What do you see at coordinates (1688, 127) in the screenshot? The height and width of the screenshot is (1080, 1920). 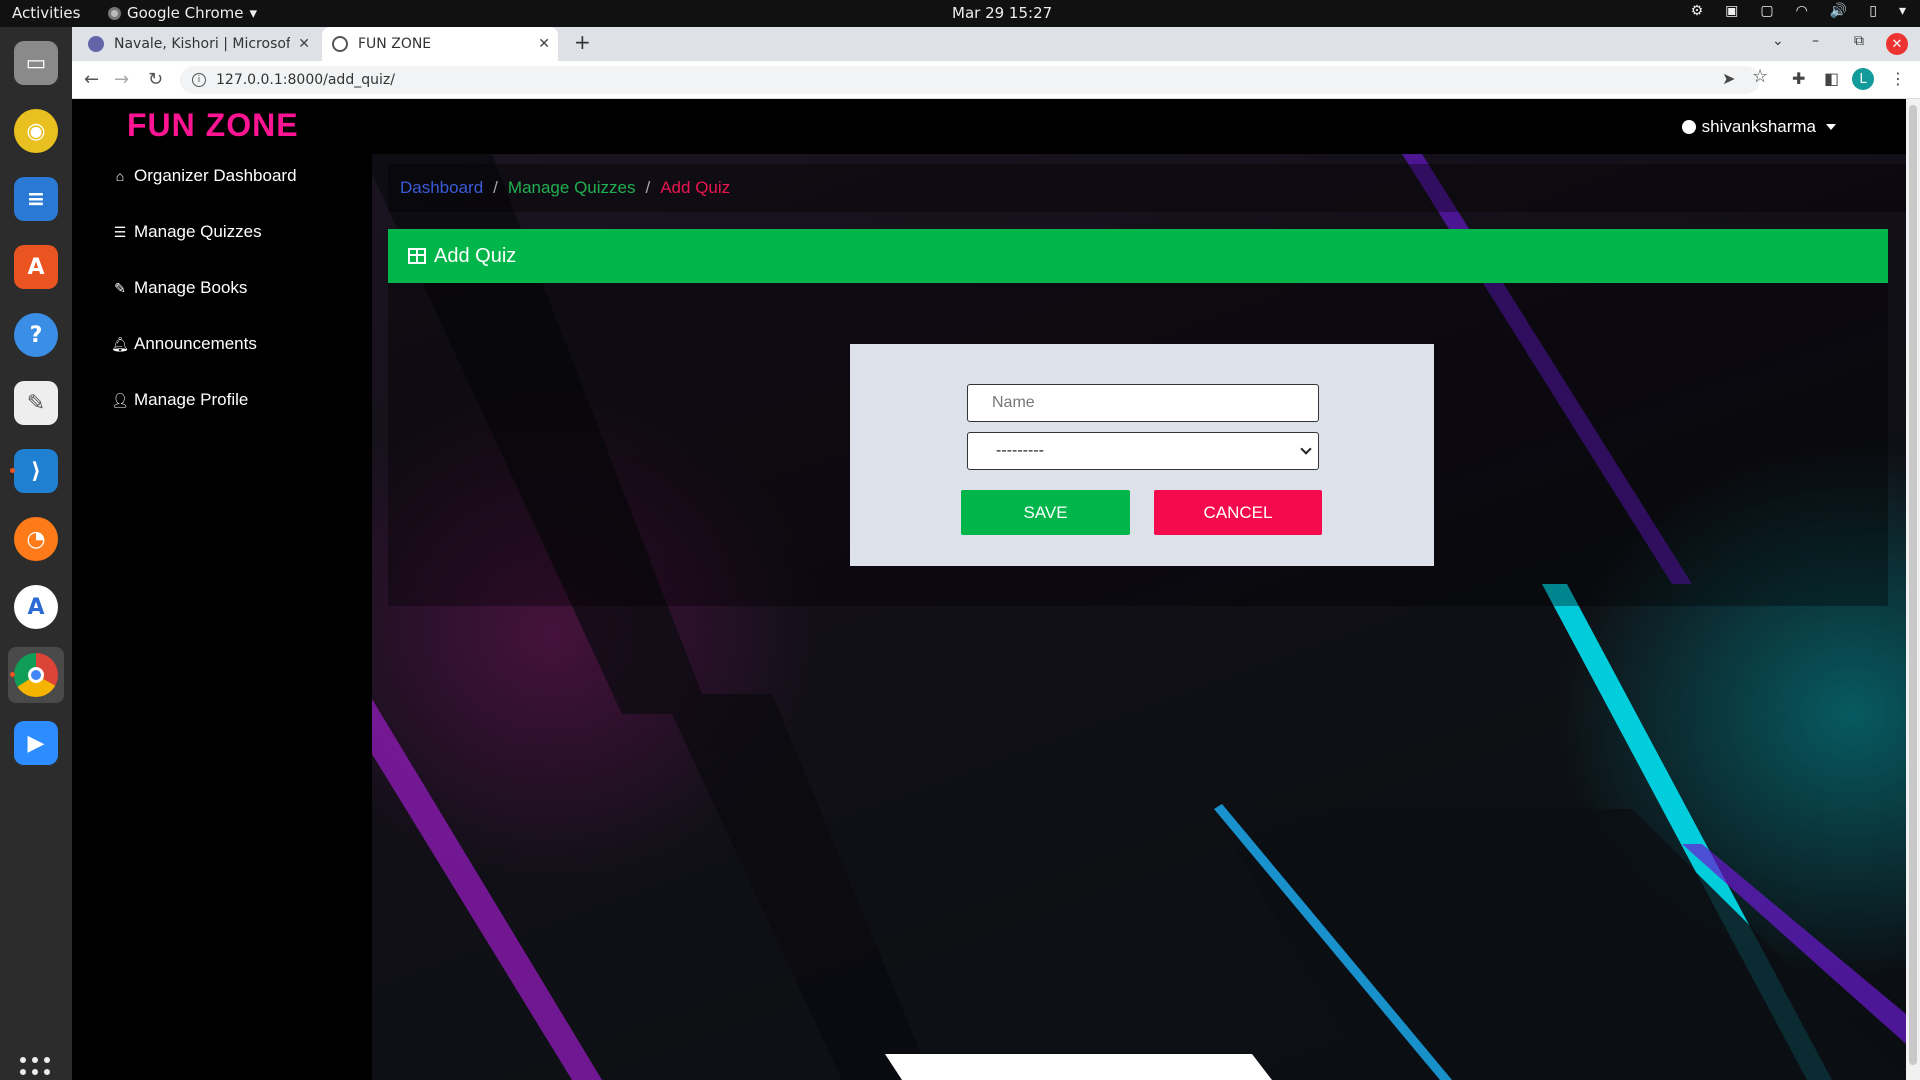 I see `user-circle-icon` at bounding box center [1688, 127].